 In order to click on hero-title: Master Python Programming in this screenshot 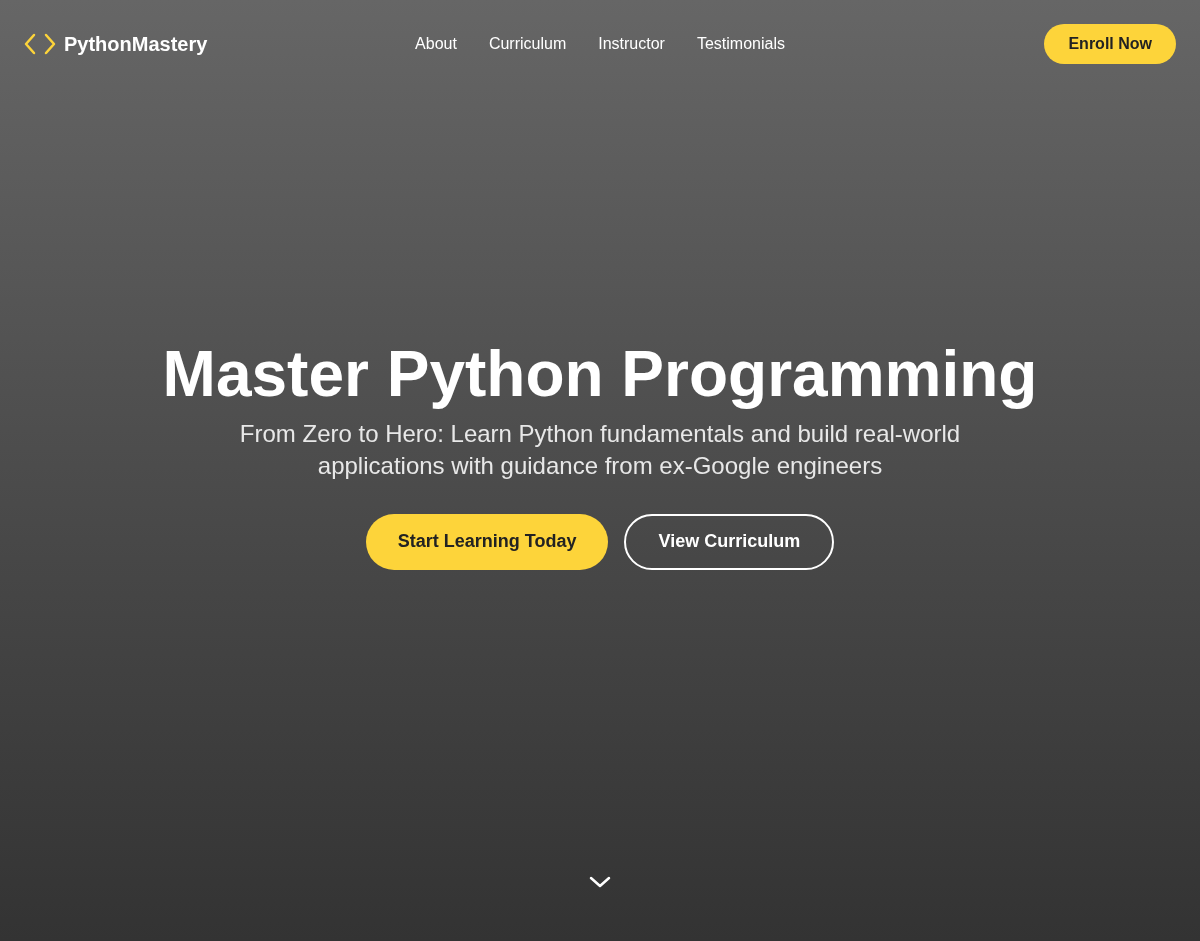, I will do `click(600, 374)`.